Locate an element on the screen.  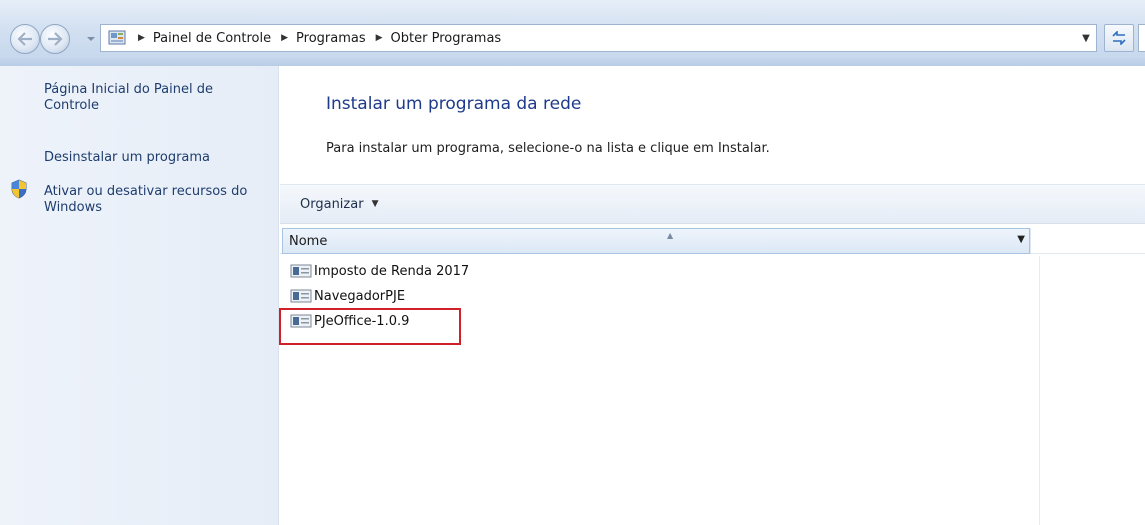
column-header-label: Nome is located at coordinates (308, 241).